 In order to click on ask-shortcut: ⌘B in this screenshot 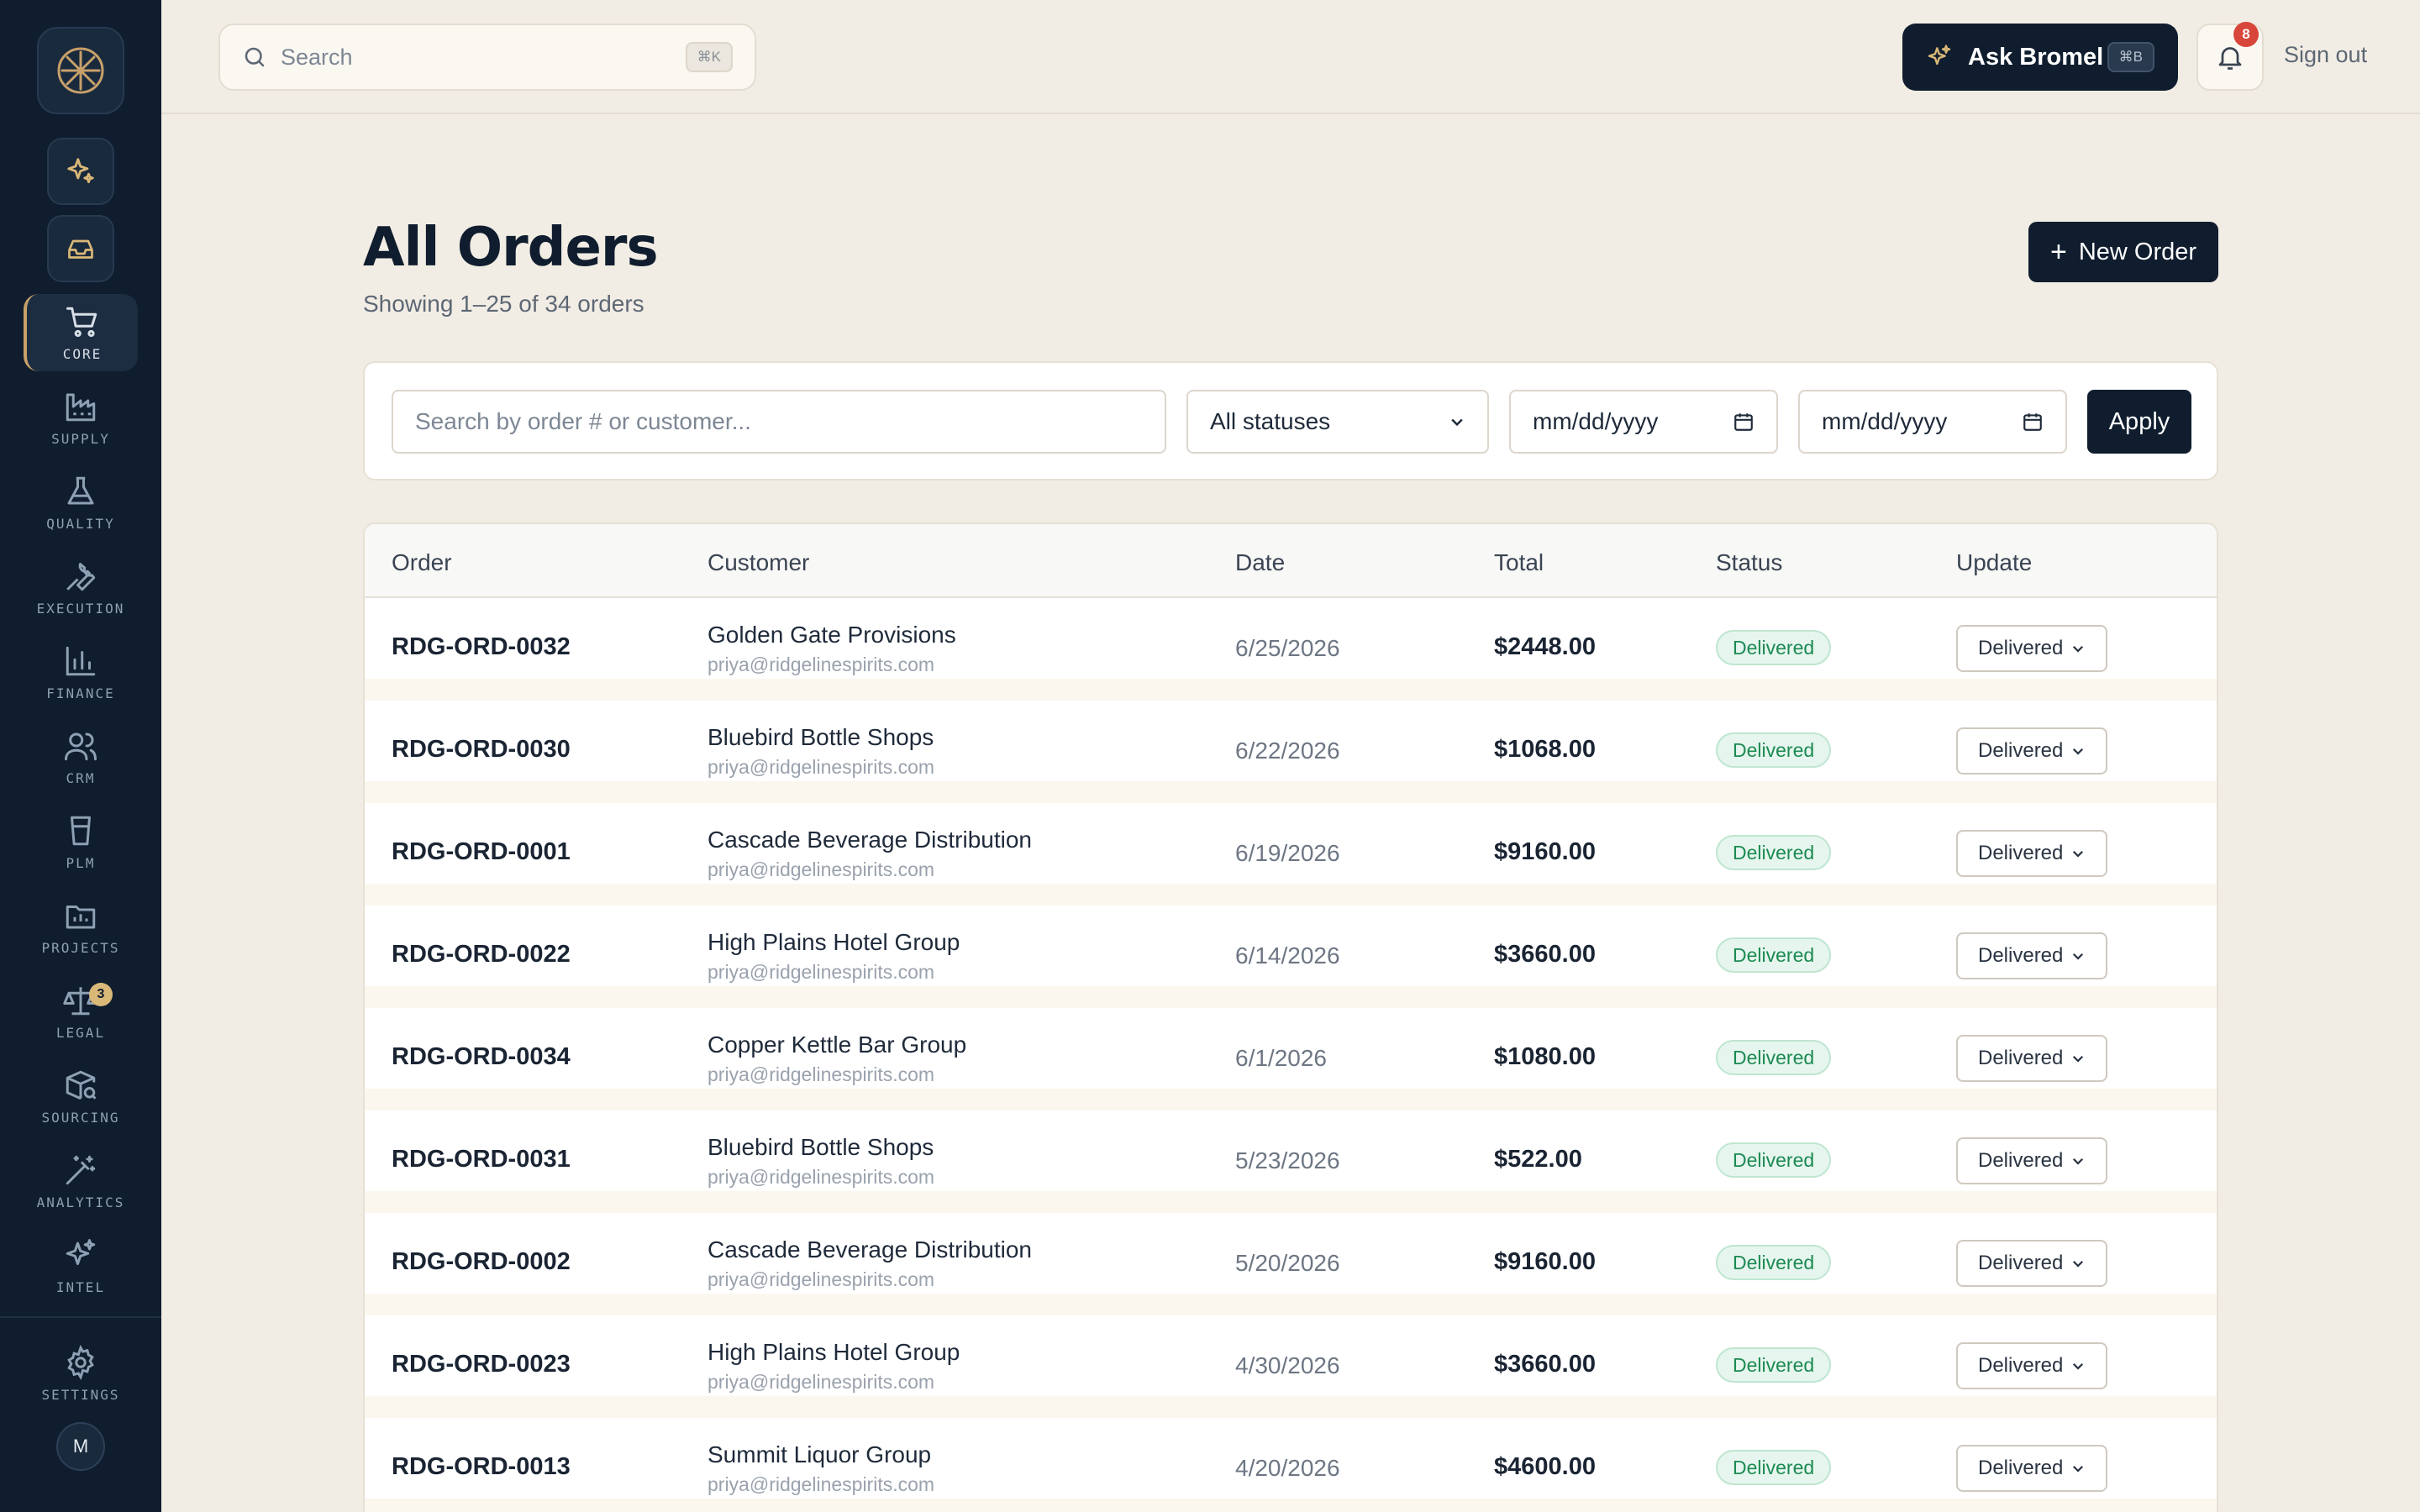, I will do `click(2130, 57)`.